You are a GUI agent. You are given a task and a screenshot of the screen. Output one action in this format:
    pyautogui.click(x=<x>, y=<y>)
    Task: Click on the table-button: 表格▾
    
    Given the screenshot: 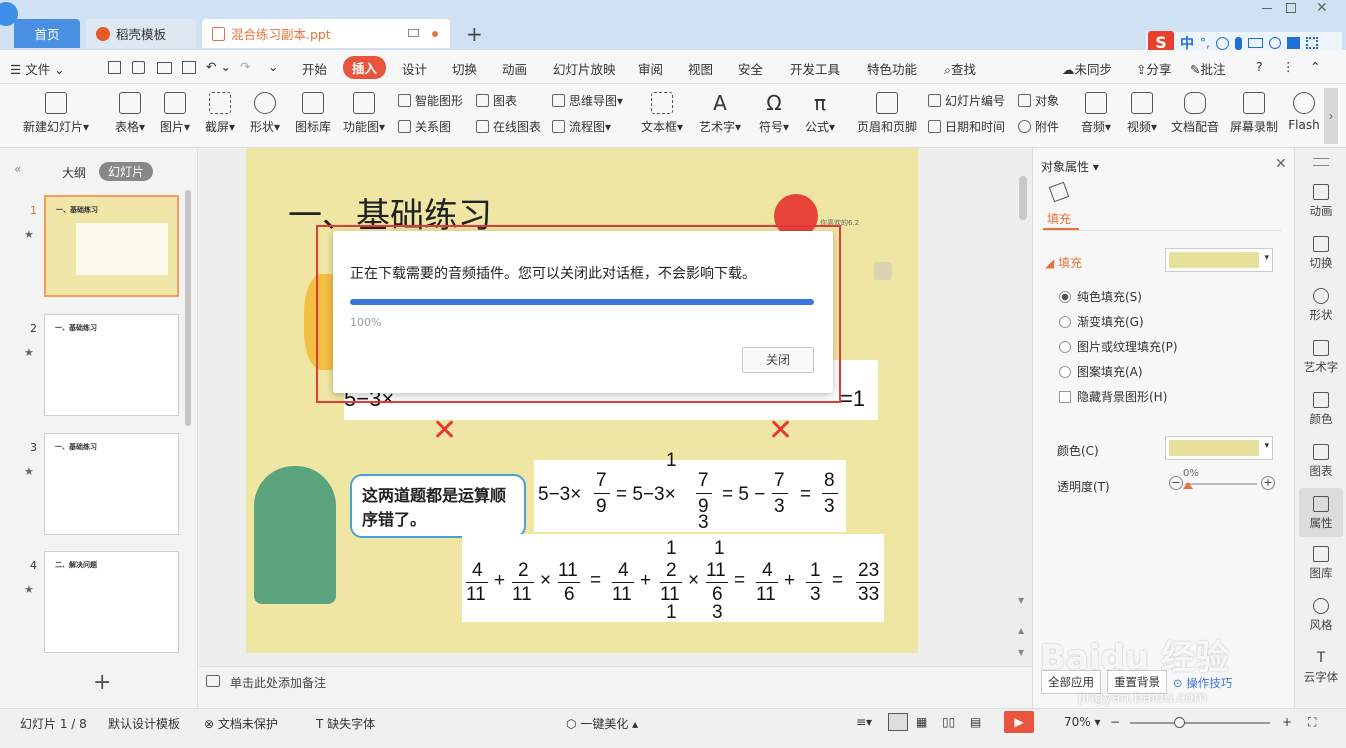 What is the action you would take?
    pyautogui.click(x=130, y=113)
    